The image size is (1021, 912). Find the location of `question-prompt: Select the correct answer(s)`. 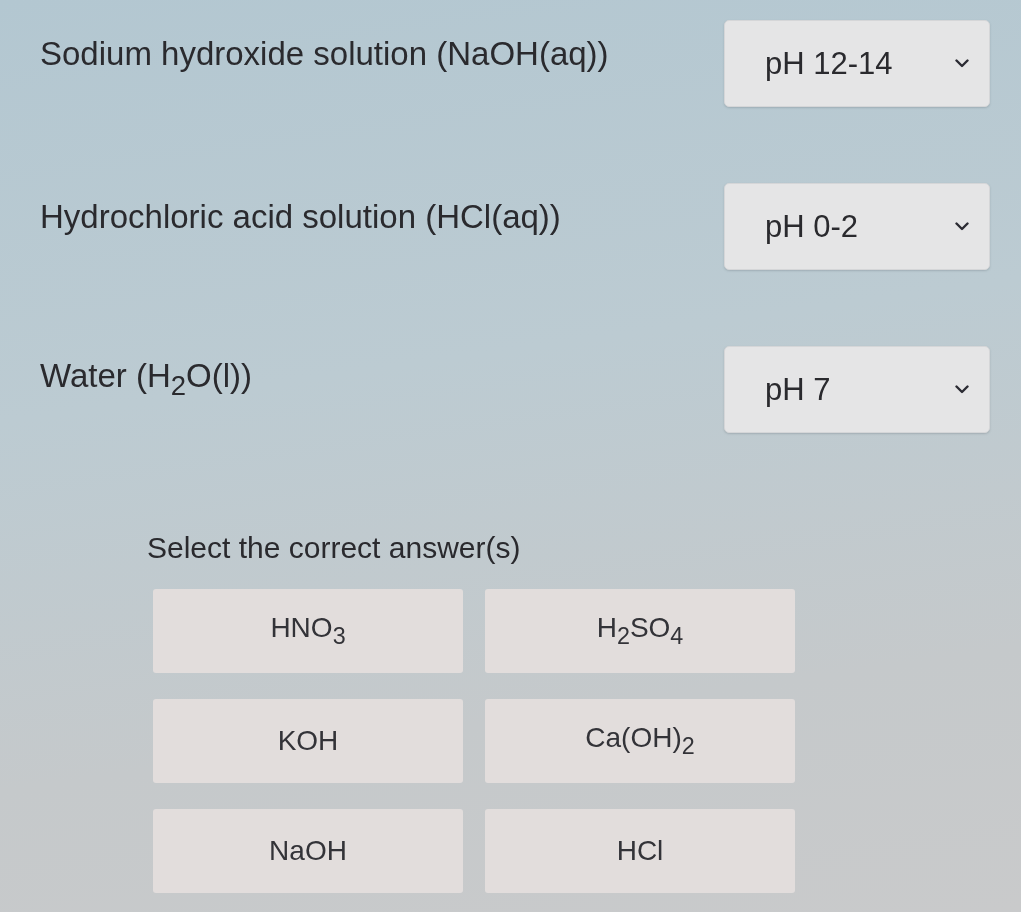

question-prompt: Select the correct answer(s) is located at coordinates (334, 548).